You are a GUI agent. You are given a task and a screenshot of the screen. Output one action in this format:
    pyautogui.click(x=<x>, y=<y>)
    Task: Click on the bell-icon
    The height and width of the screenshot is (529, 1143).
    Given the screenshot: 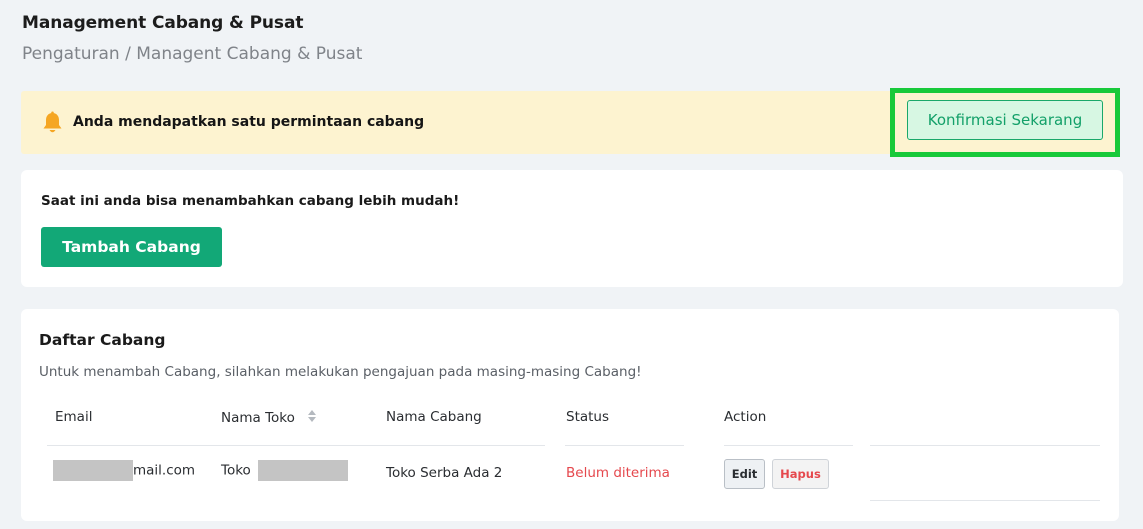 What is the action you would take?
    pyautogui.click(x=52, y=123)
    